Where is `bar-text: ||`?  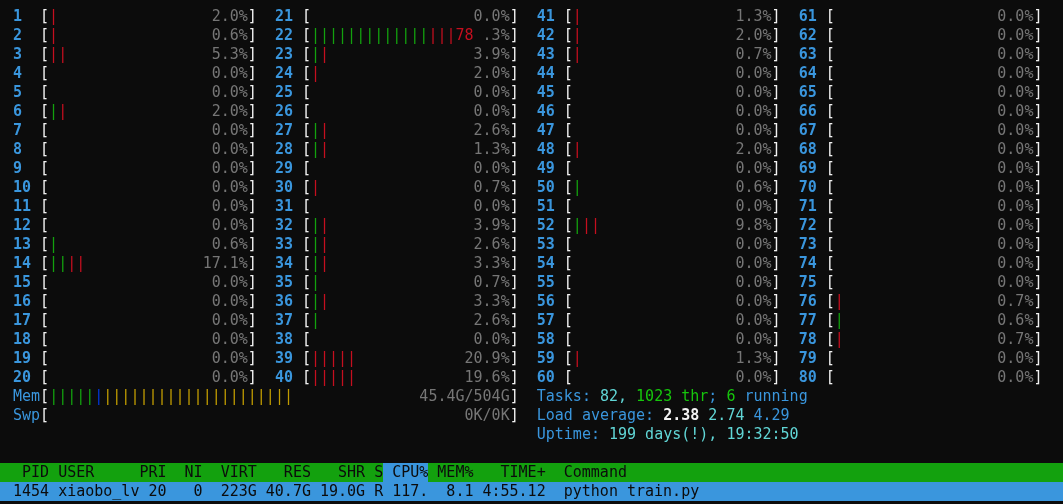 bar-text: || is located at coordinates (58, 263).